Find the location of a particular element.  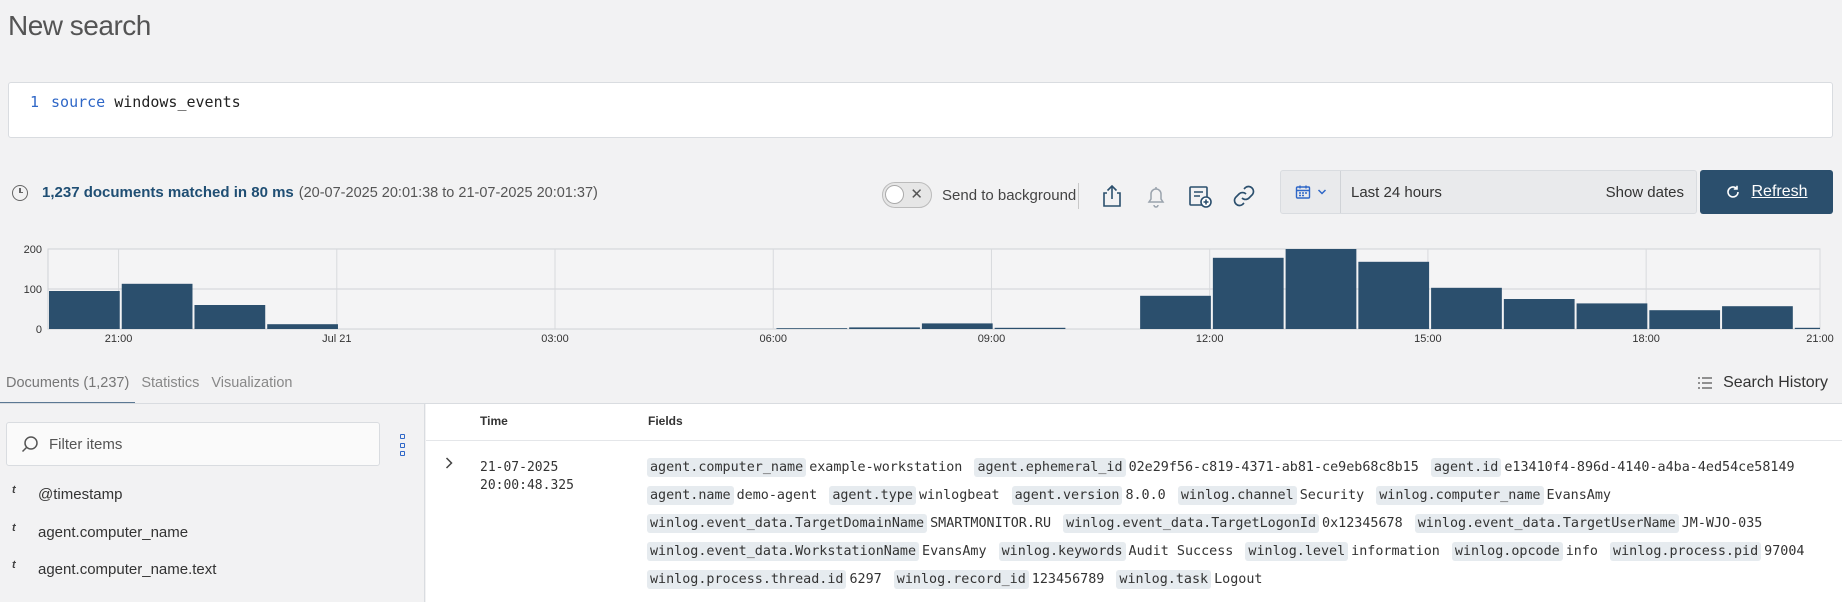

tab-statistics: Statistics is located at coordinates (170, 388).